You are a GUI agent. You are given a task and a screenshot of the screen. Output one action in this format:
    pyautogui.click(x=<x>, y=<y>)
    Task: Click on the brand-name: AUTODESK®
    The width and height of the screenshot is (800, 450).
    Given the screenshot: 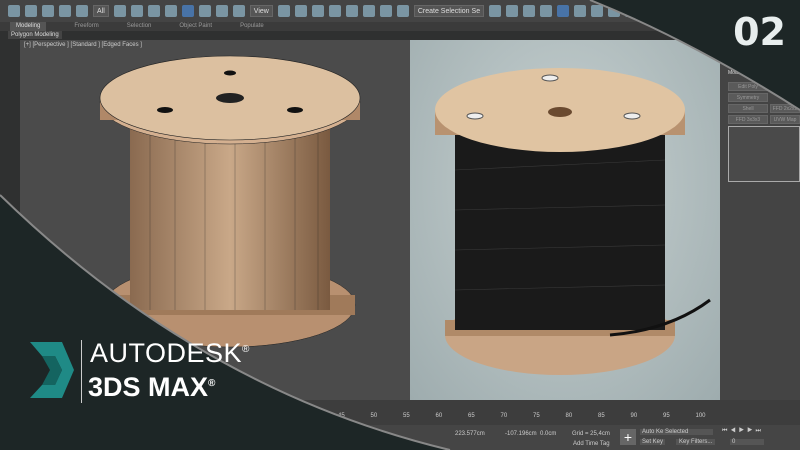 What is the action you would take?
    pyautogui.click(x=170, y=353)
    